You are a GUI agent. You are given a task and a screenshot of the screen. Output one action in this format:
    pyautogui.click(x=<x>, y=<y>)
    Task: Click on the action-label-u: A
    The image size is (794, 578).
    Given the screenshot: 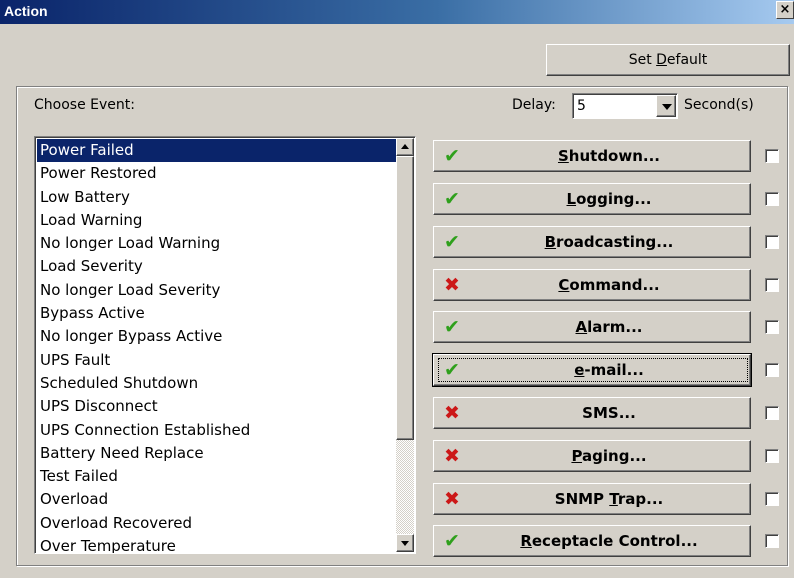 What is the action you would take?
    pyautogui.click(x=581, y=327)
    